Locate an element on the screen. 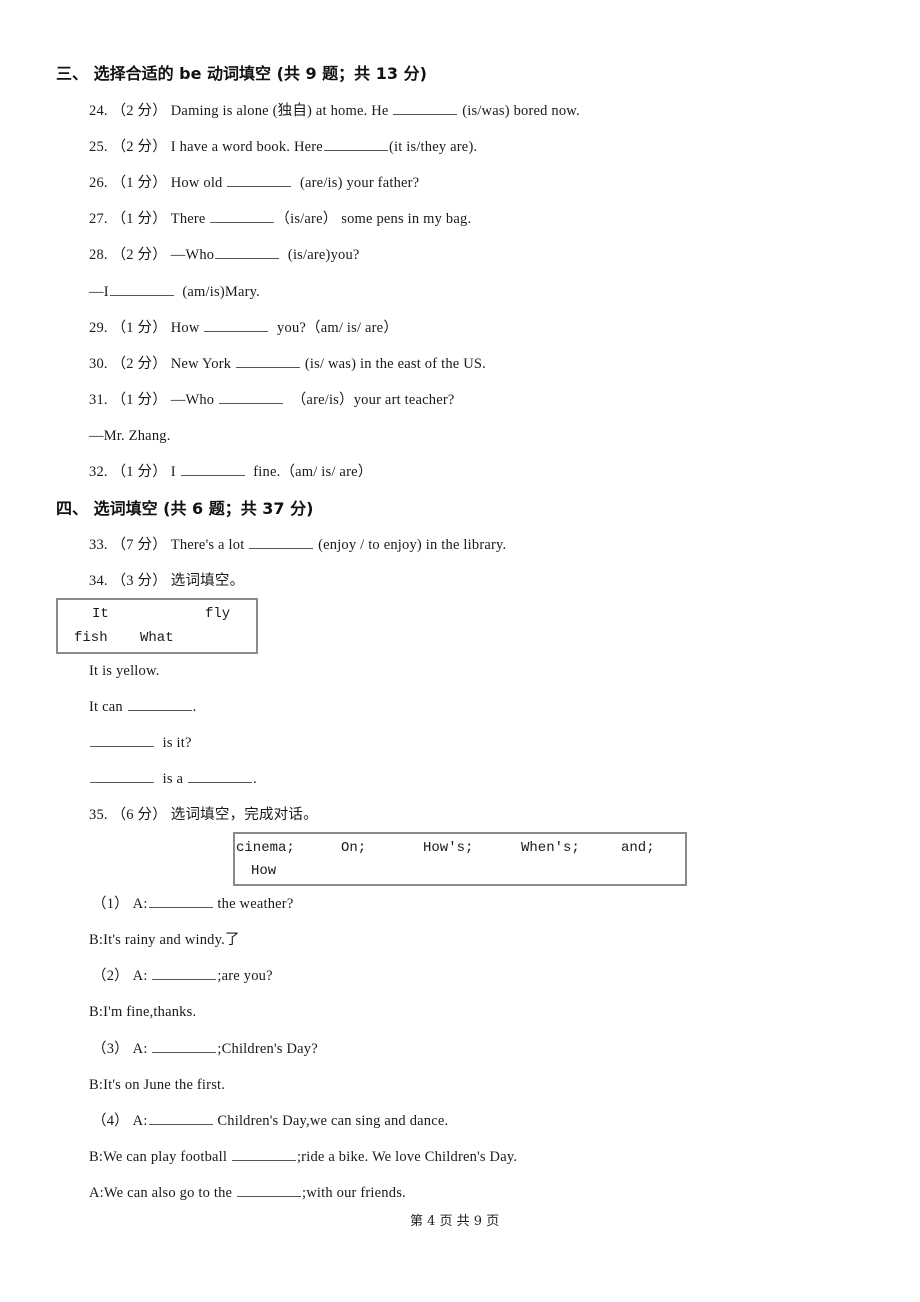 This screenshot has height=1302, width=920. word-option: fish is located at coordinates (91, 638).